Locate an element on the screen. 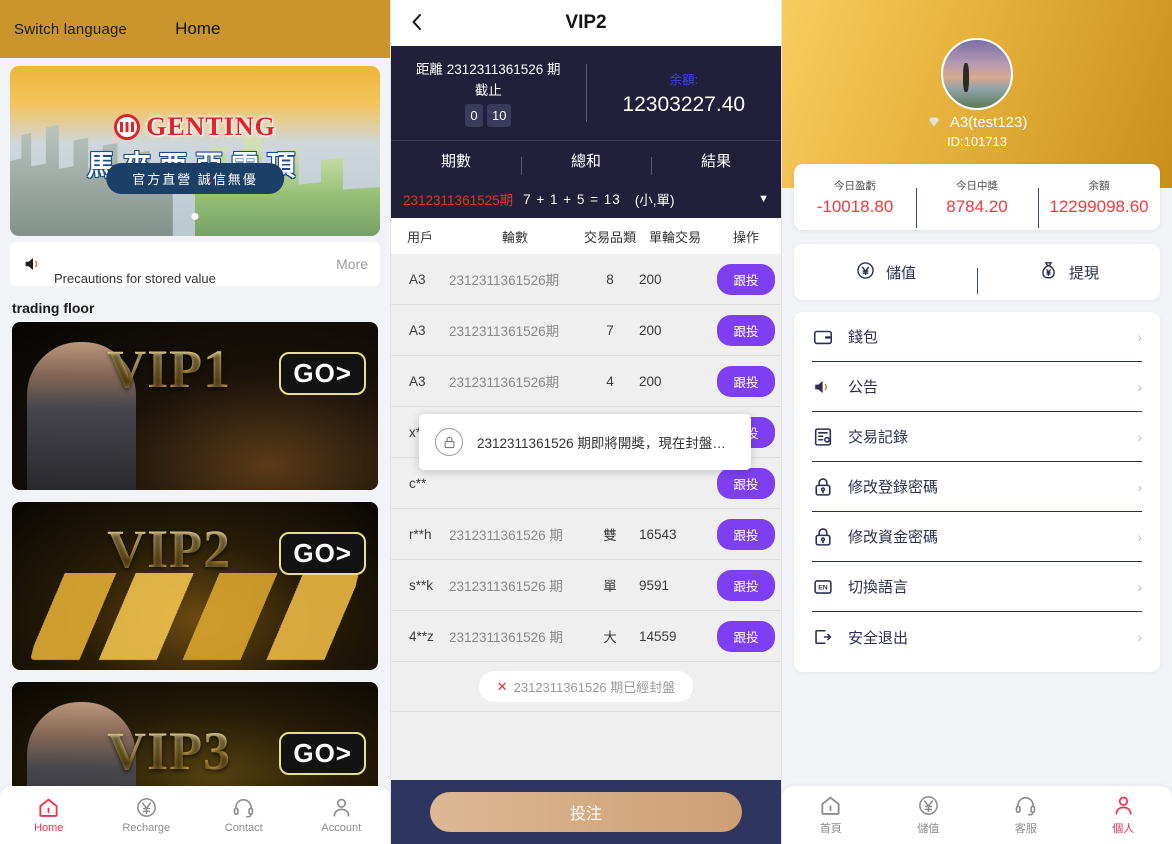  menu-item-transaction-records: 交易記錄 › is located at coordinates (977, 437).